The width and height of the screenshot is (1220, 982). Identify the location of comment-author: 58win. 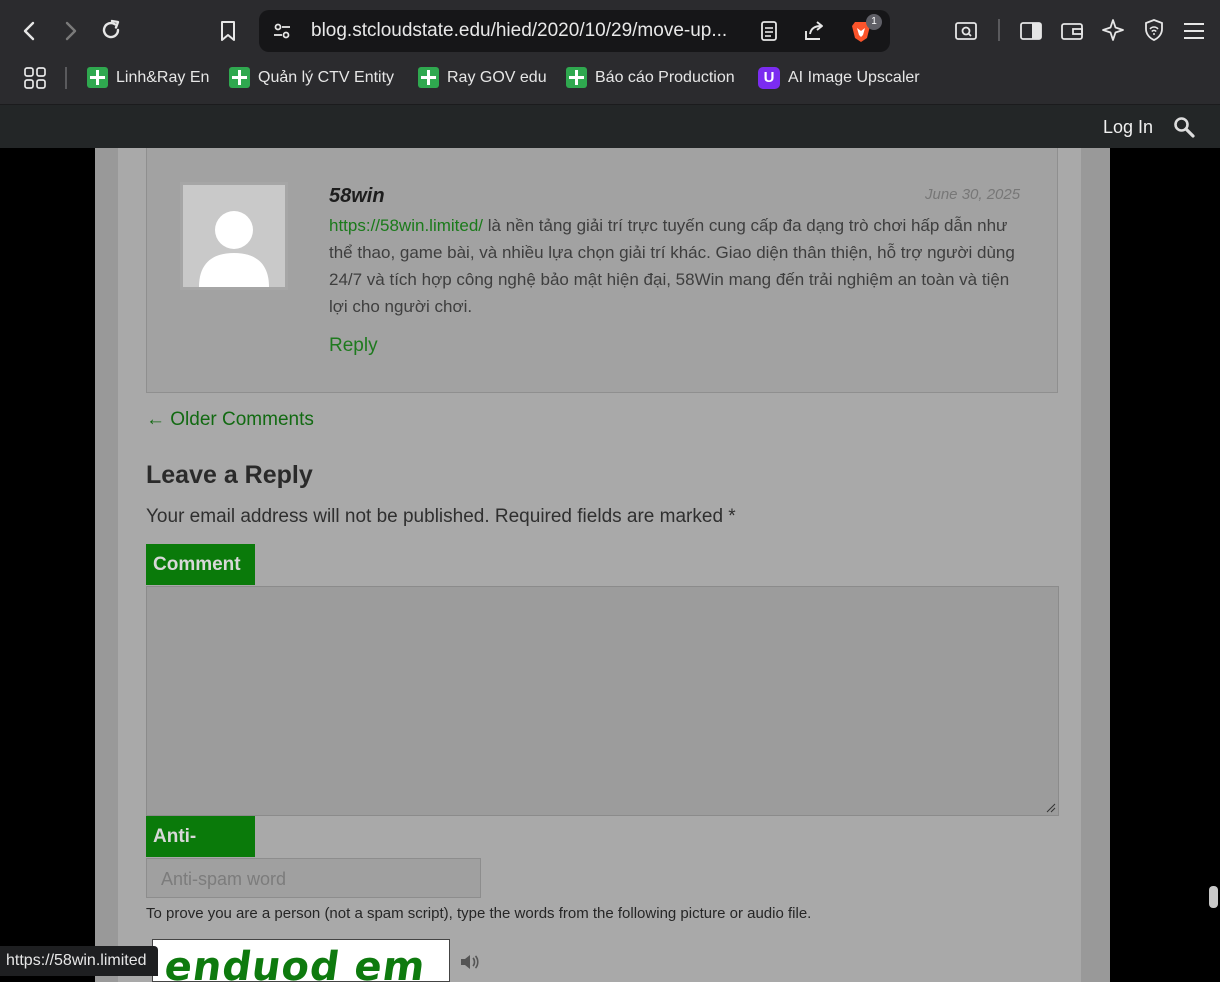
(357, 196).